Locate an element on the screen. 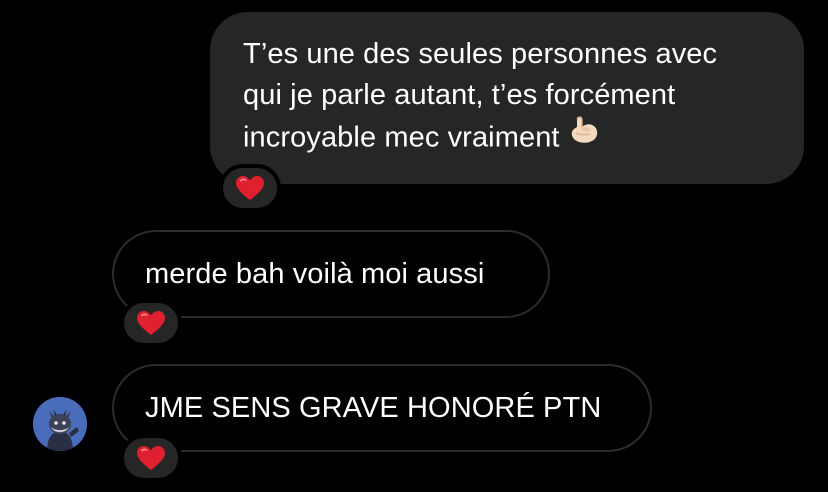 The height and width of the screenshot is (492, 828). received-message-bubble: JME SENS GRAVE HONORÉ PTN is located at coordinates (382, 408).